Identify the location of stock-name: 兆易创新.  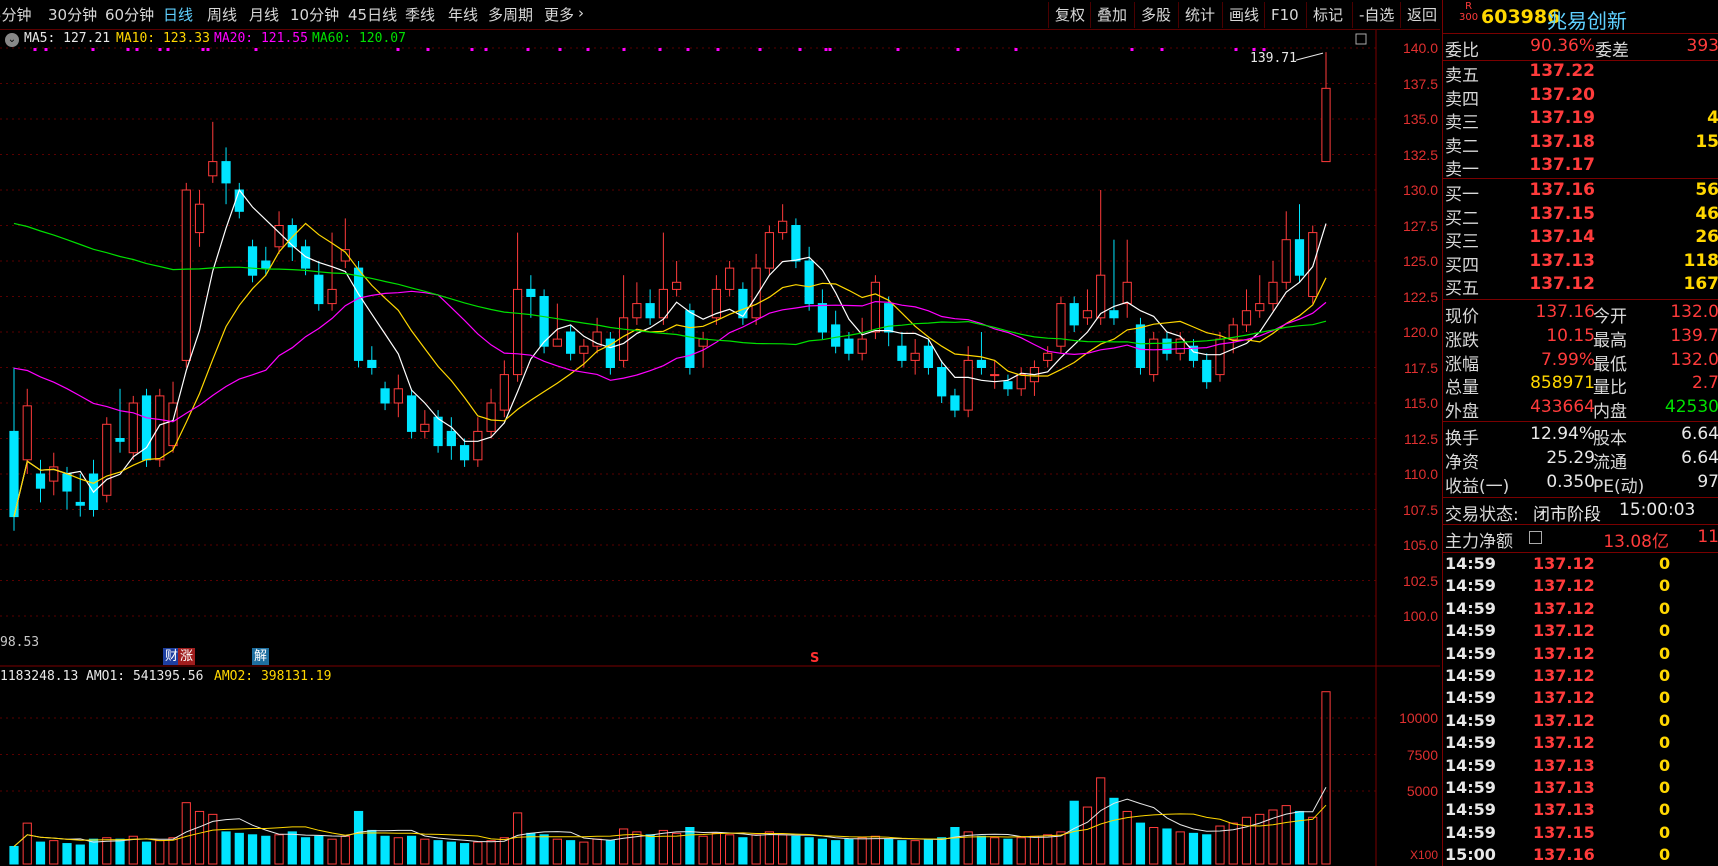
(1587, 19).